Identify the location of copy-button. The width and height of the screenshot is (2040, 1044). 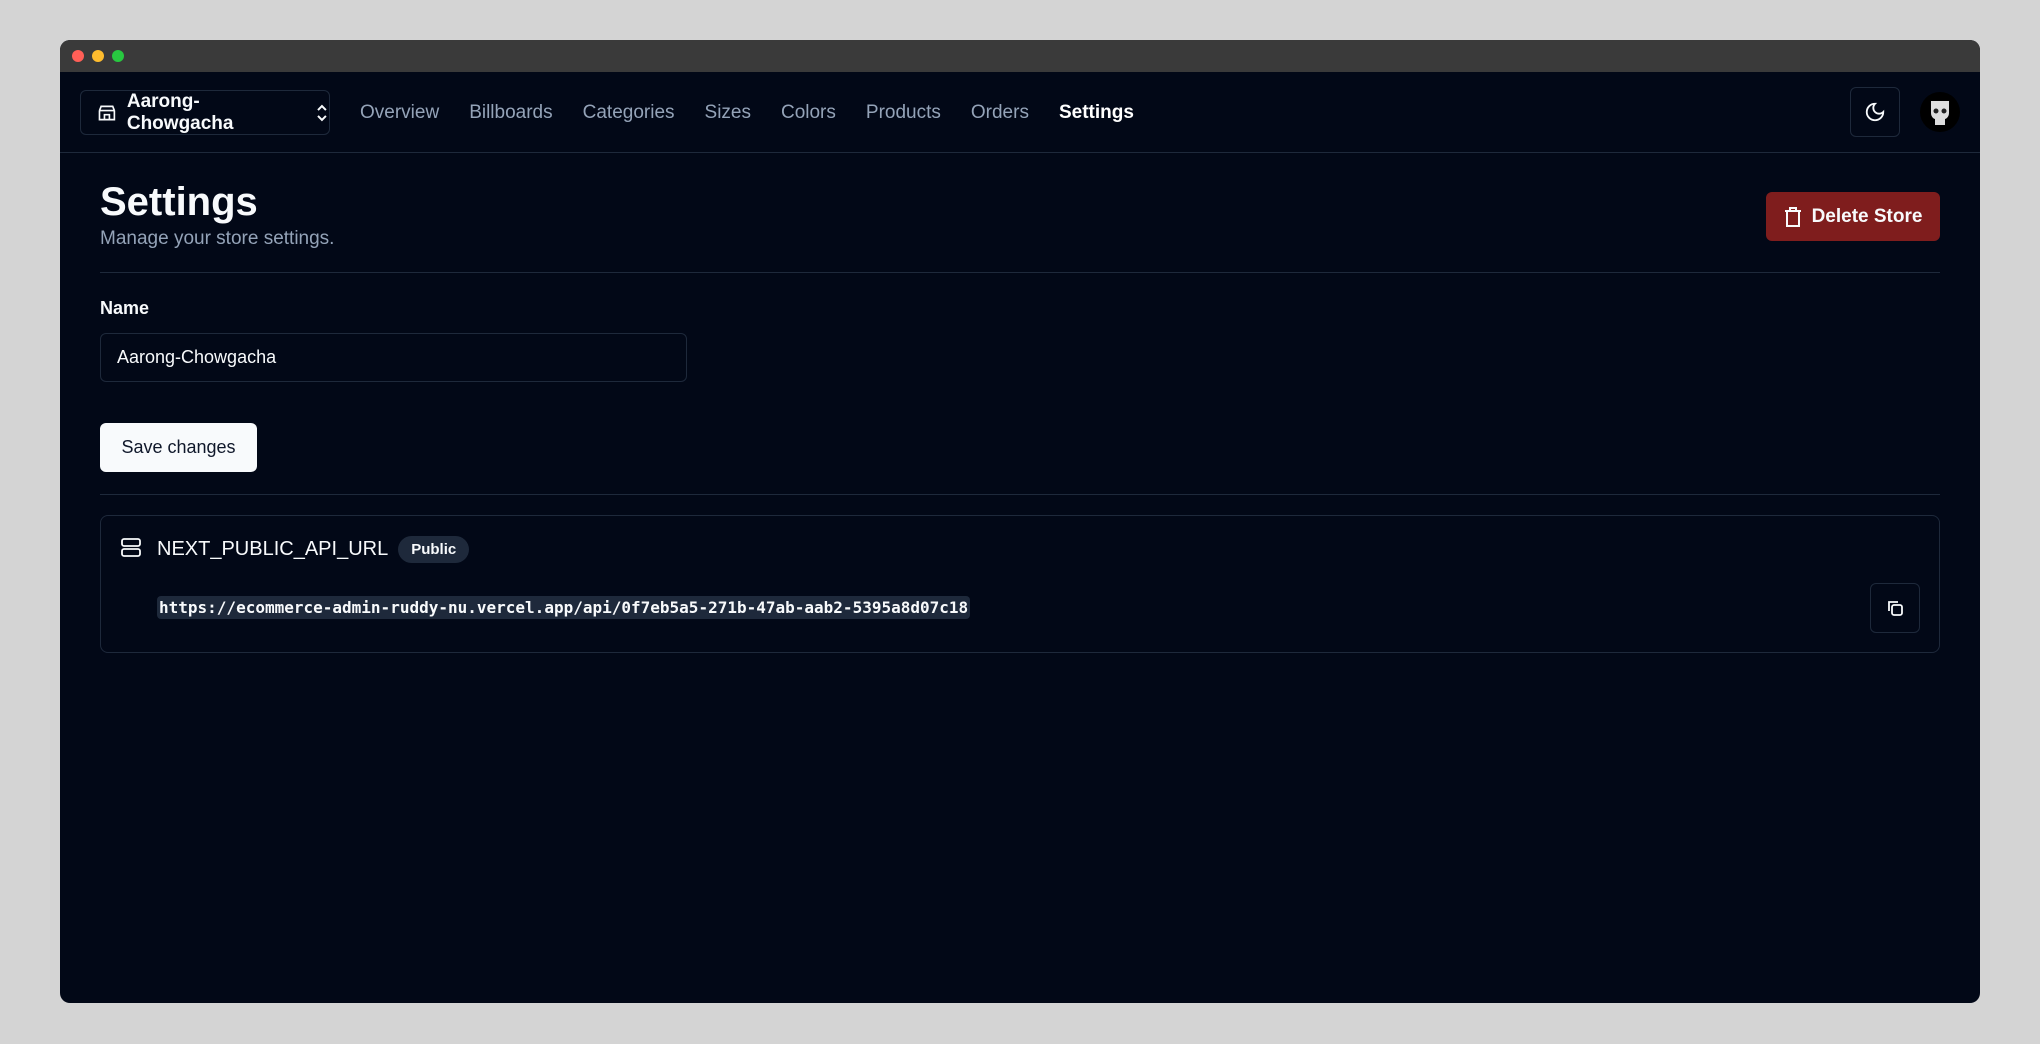
(1895, 608).